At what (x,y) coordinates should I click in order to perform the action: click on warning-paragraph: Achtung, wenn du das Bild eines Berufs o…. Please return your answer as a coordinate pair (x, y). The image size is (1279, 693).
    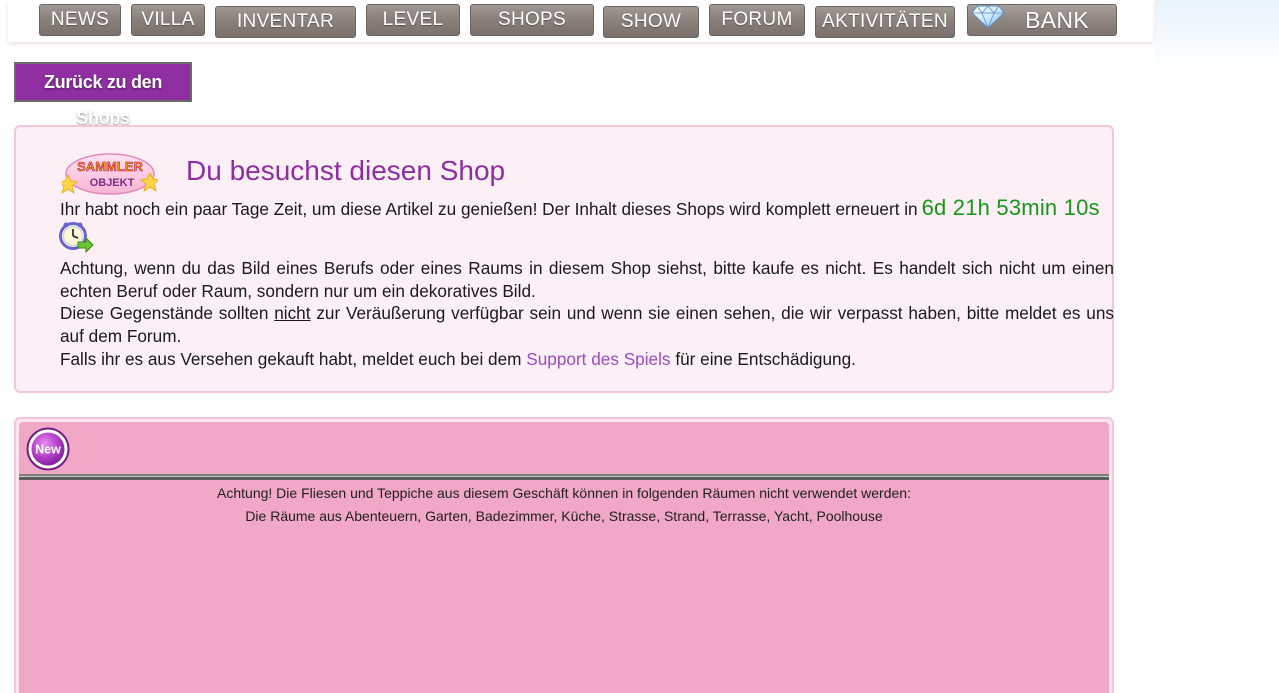
    Looking at the image, I should click on (587, 279).